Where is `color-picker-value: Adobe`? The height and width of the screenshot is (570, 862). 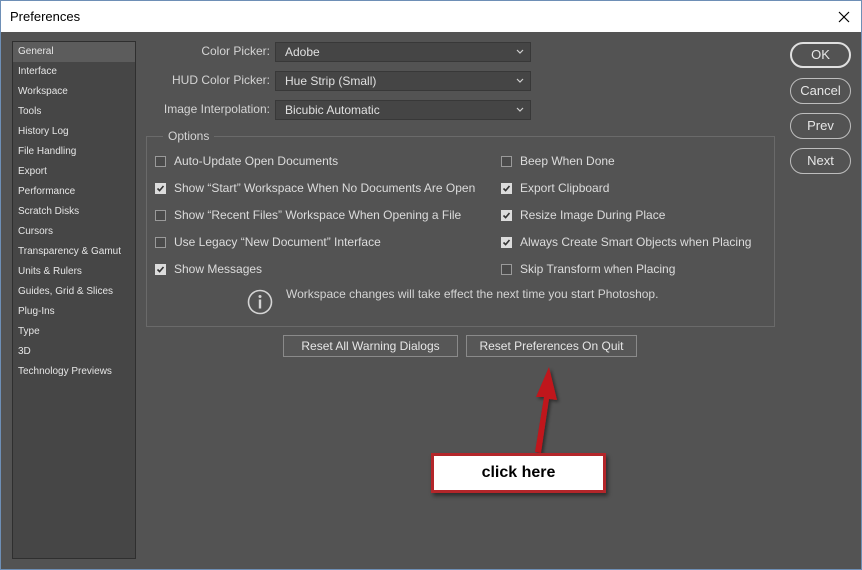 color-picker-value: Adobe is located at coordinates (302, 52).